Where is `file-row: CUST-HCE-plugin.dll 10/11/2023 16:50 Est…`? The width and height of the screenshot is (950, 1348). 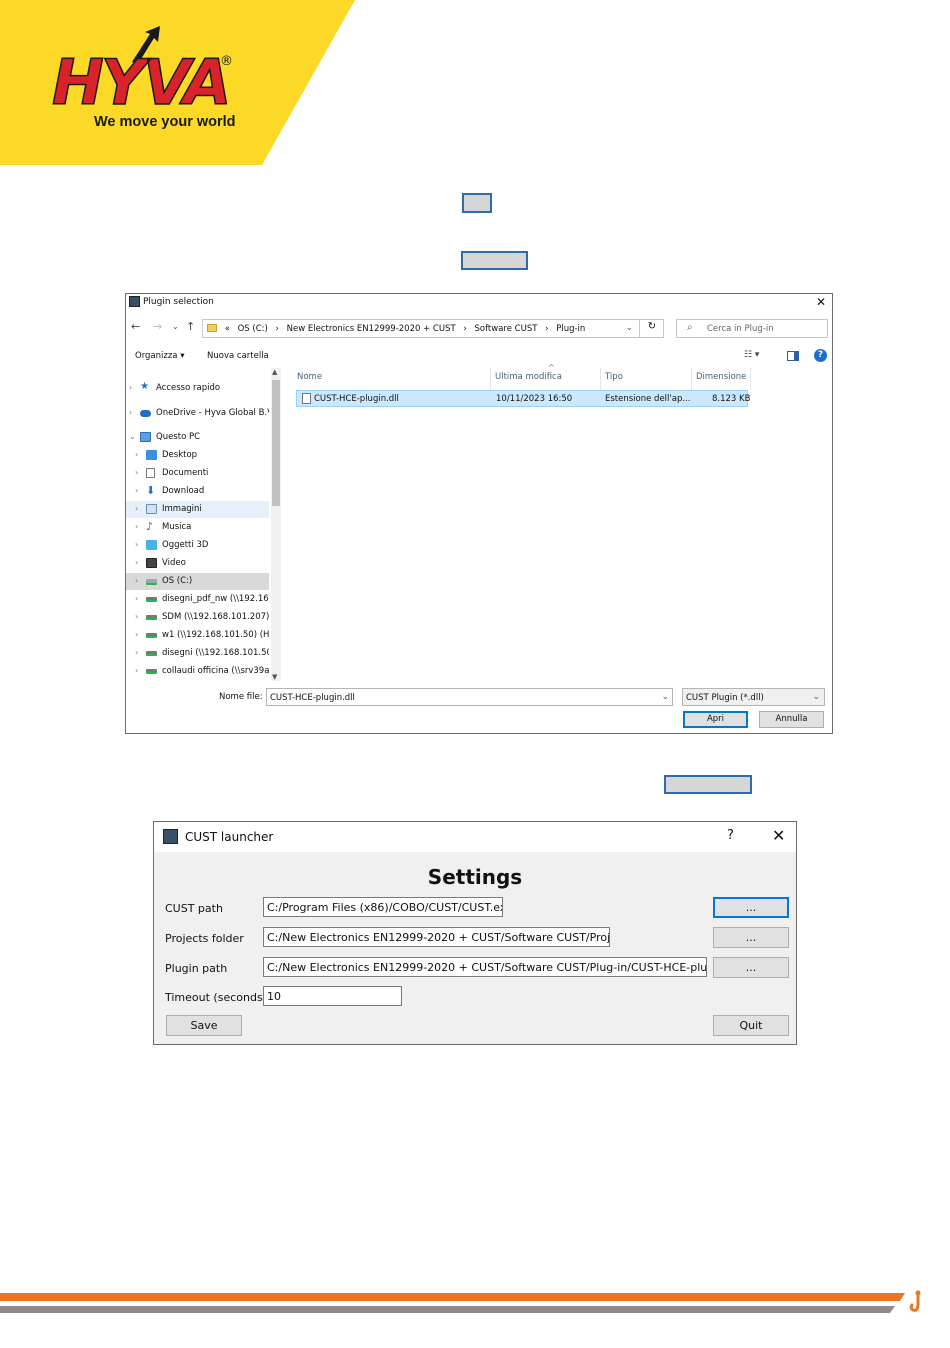 file-row: CUST-HCE-plugin.dll 10/11/2023 16:50 Est… is located at coordinates (523, 398).